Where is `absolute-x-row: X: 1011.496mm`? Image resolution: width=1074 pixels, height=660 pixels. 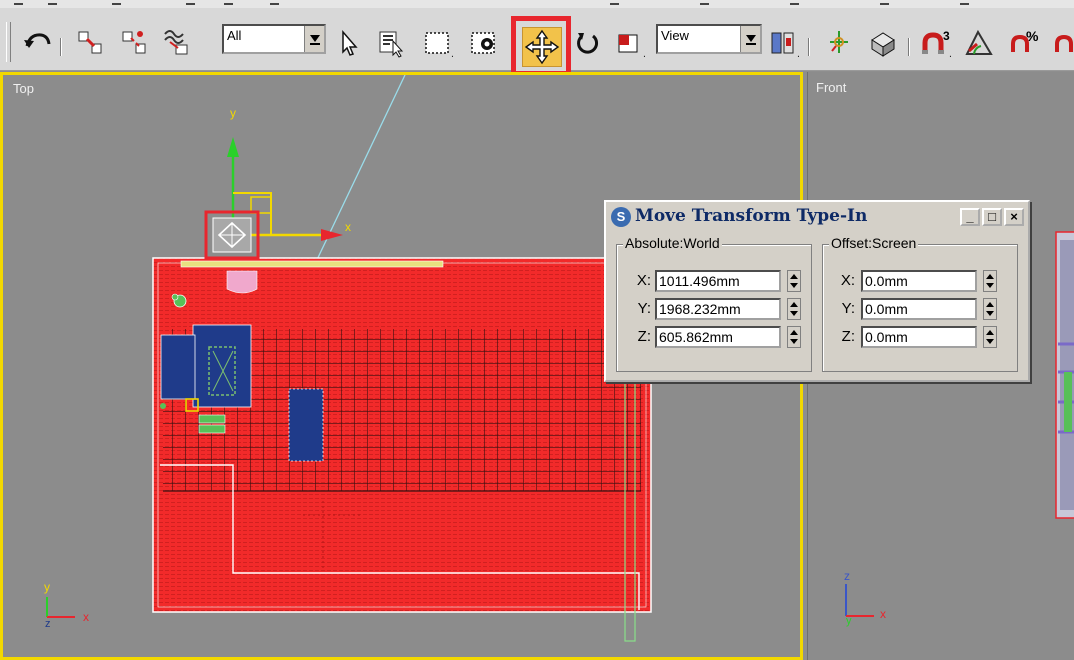
absolute-x-row: X: 1011.496mm is located at coordinates (714, 282).